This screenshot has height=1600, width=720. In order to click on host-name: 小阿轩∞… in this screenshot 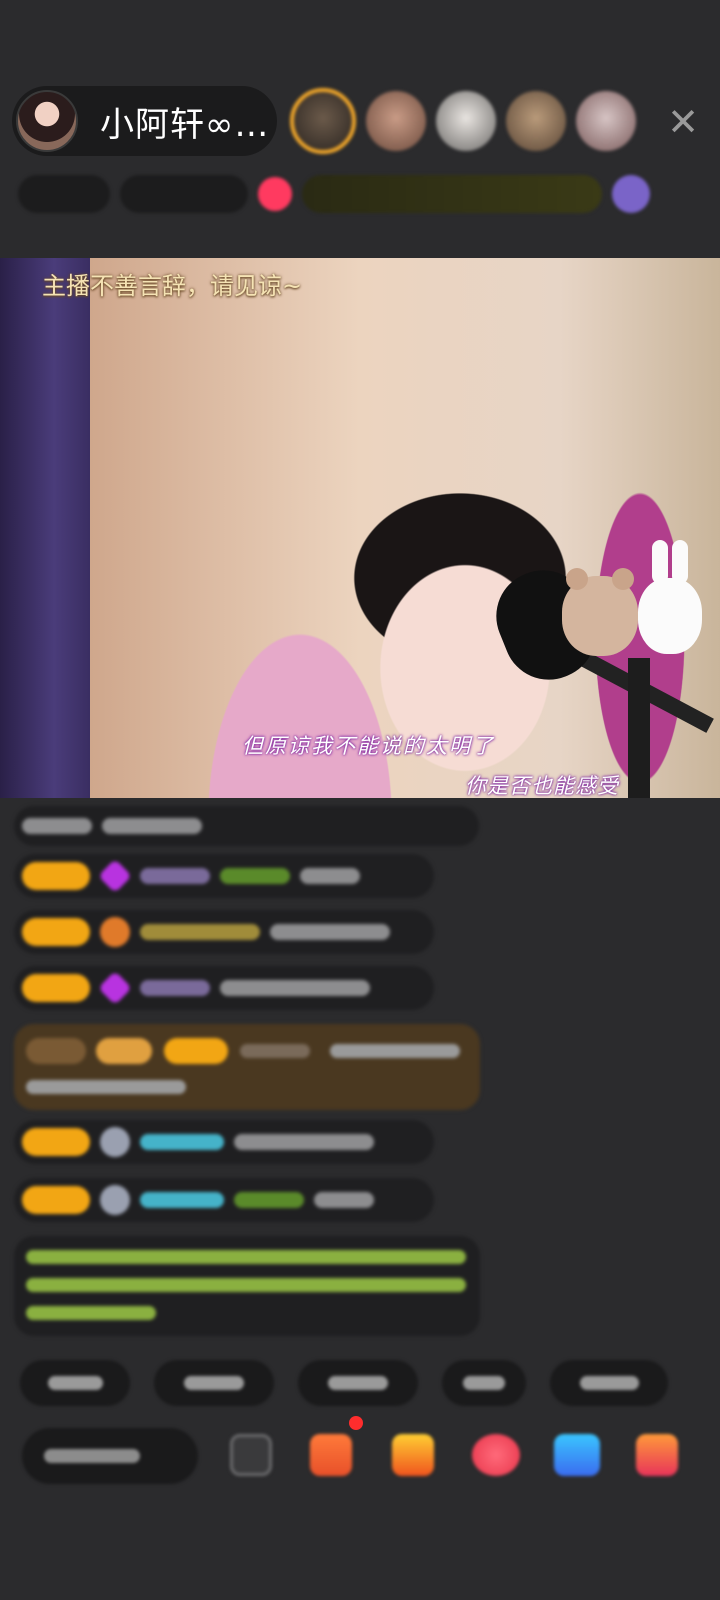, I will do `click(185, 124)`.